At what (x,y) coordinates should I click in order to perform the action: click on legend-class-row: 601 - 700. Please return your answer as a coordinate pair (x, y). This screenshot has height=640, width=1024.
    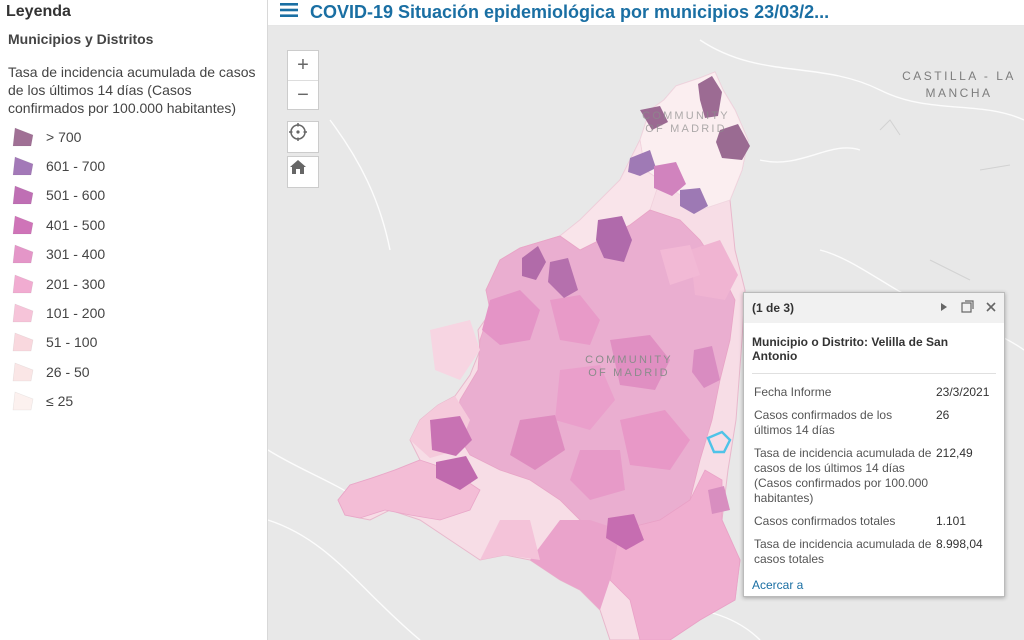
    Looking at the image, I should click on (133, 165).